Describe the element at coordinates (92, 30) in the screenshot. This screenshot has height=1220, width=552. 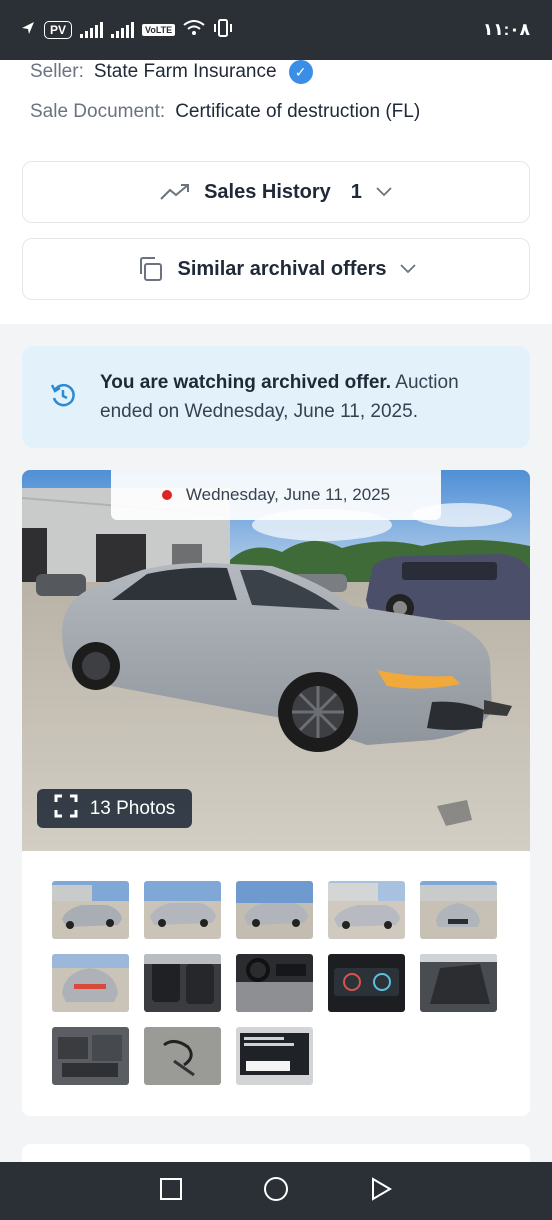
I see `signal-icon` at that location.